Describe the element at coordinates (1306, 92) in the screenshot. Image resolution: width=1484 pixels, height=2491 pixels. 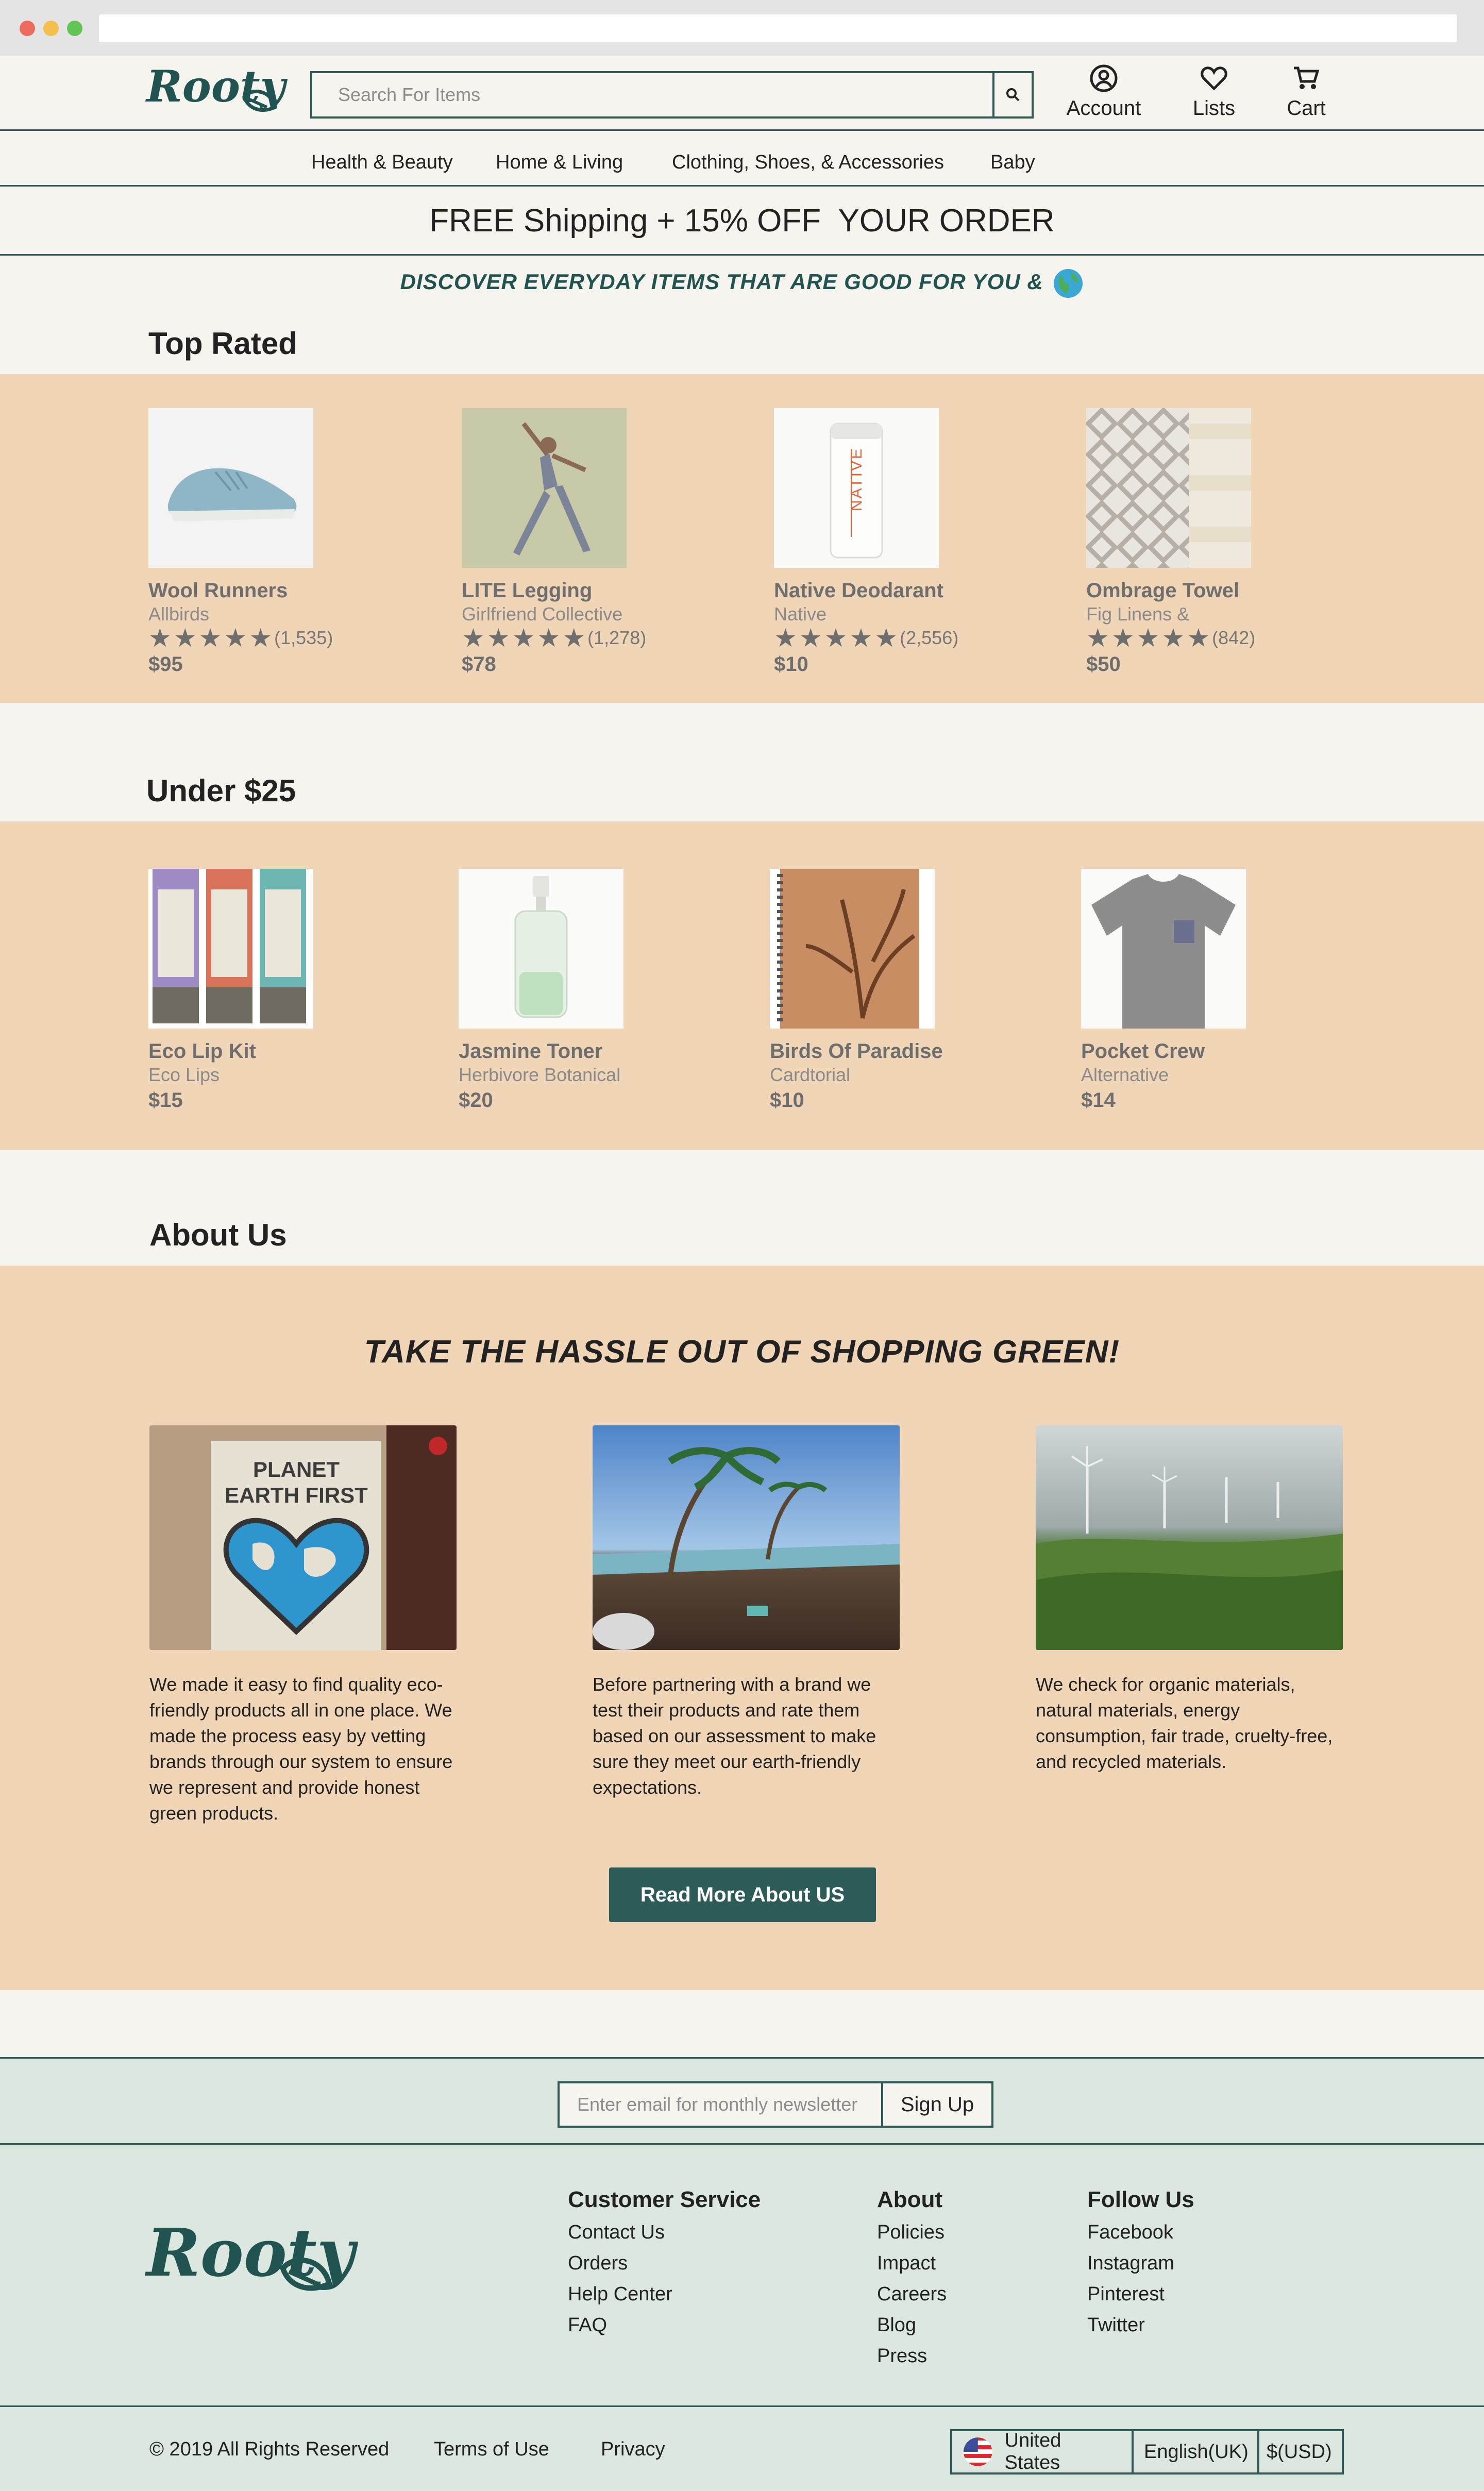
I see `cart-button: Cart` at that location.